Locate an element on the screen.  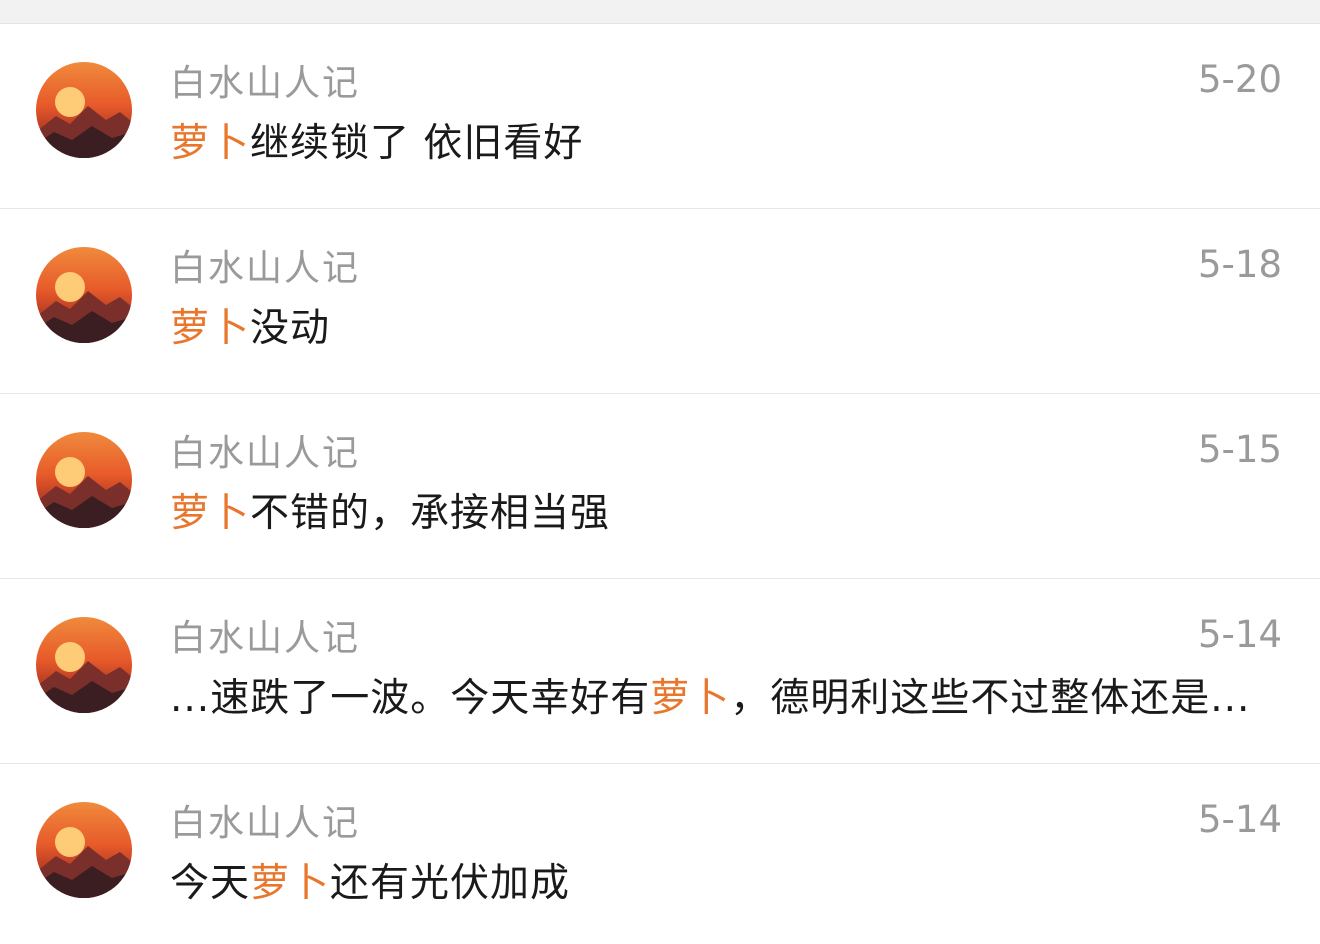
snippet-after: 没动 is located at coordinates (290, 328).